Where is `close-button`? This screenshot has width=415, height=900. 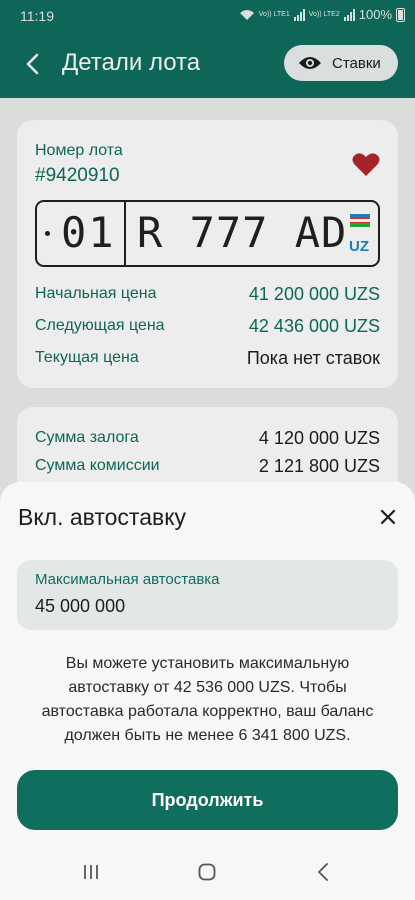
close-button is located at coordinates (388, 517).